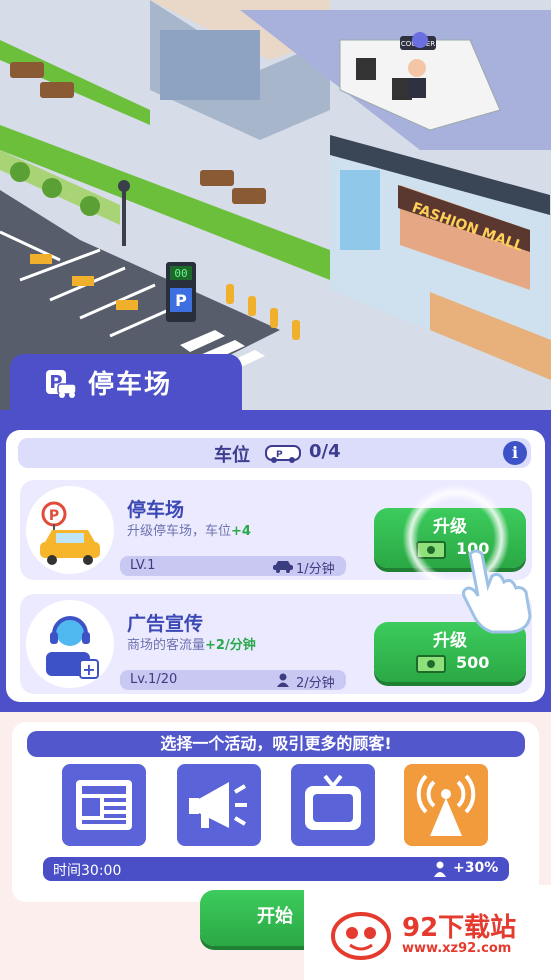  Describe the element at coordinates (61, 384) in the screenshot. I see `parking-car-icon: P` at that location.